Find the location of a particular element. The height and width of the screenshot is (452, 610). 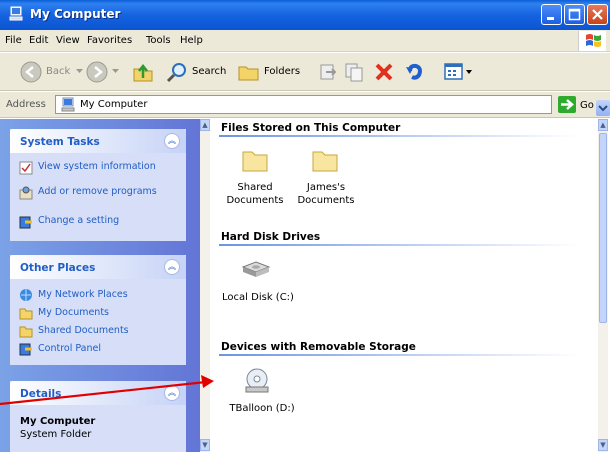

menu-view: View is located at coordinates (68, 40).